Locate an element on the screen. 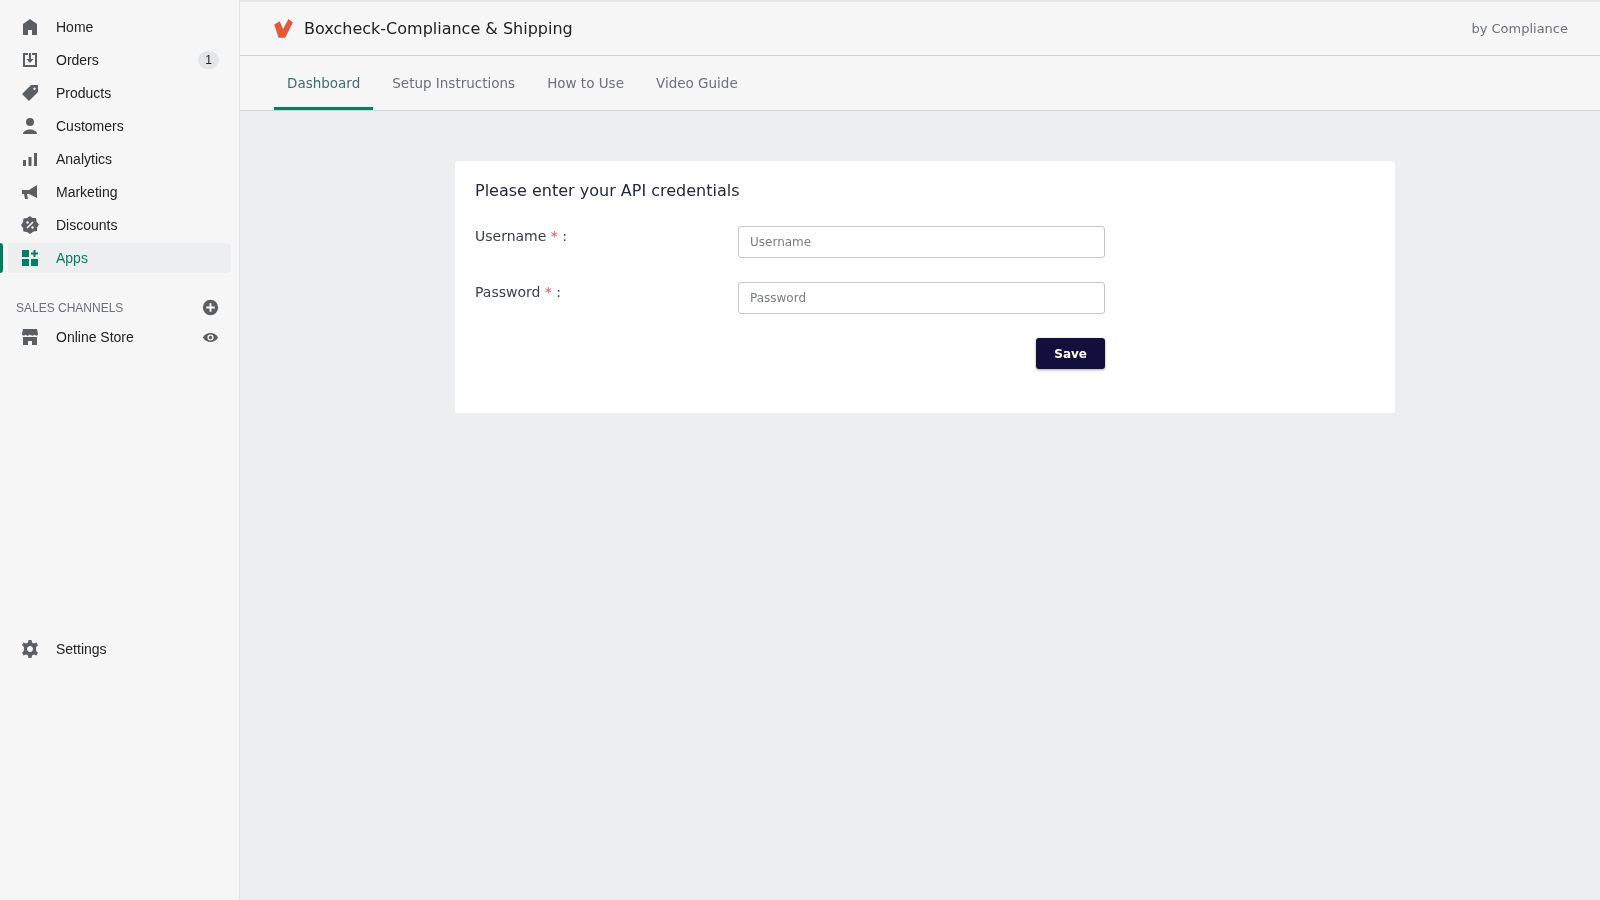 The height and width of the screenshot is (900, 1600). tab: Dashboard is located at coordinates (324, 83).